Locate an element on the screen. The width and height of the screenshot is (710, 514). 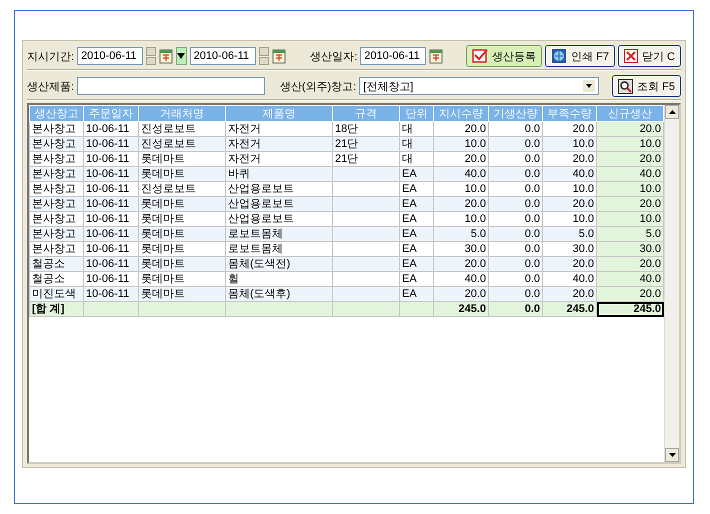
table-cell: 철공소 is located at coordinates (57, 264).